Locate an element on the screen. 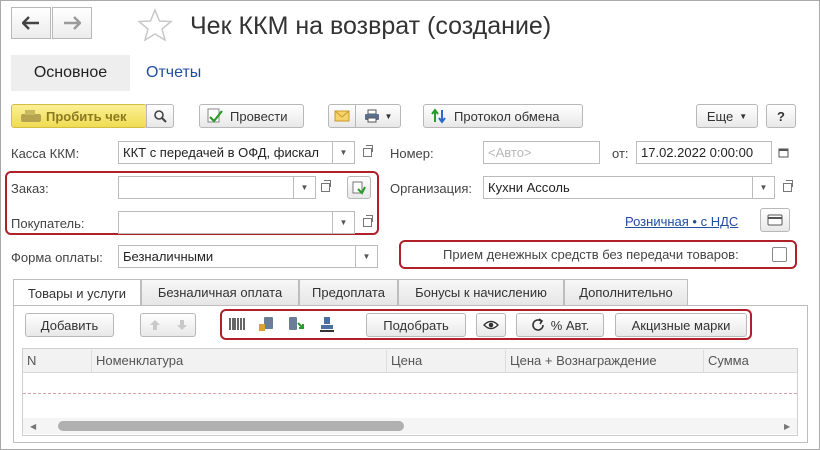 The height and width of the screenshot is (450, 820). pick-button: Подобрать is located at coordinates (416, 325).